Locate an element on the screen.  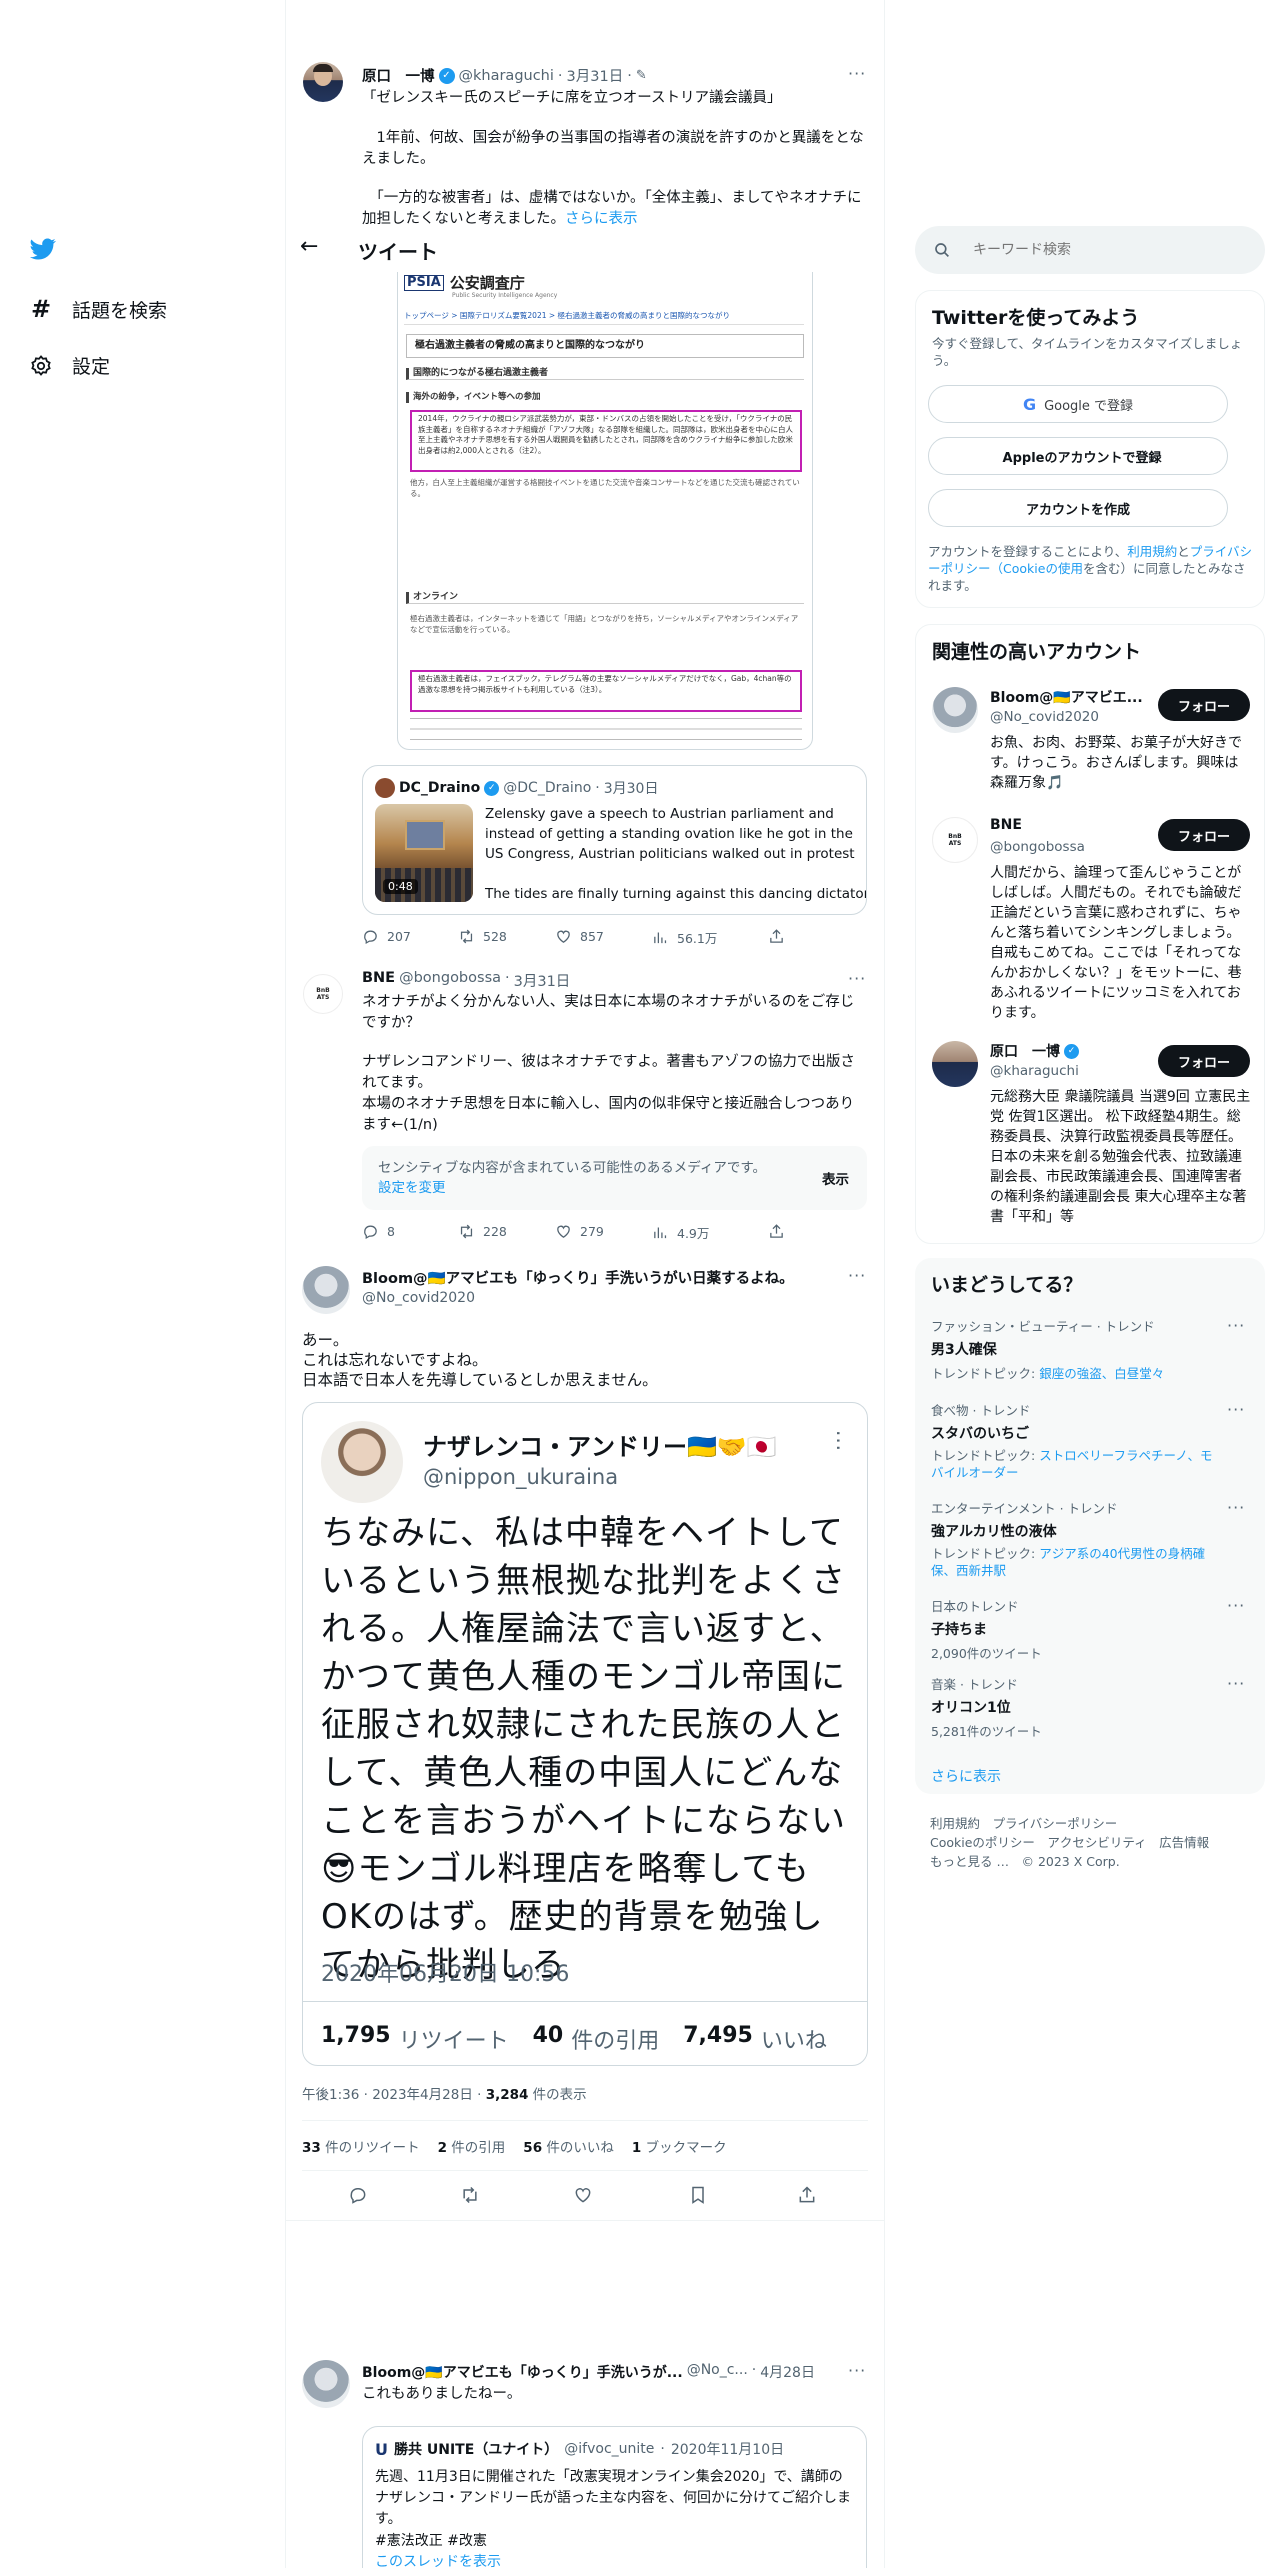
views-button: 4.9万 is located at coordinates (680, 1232).